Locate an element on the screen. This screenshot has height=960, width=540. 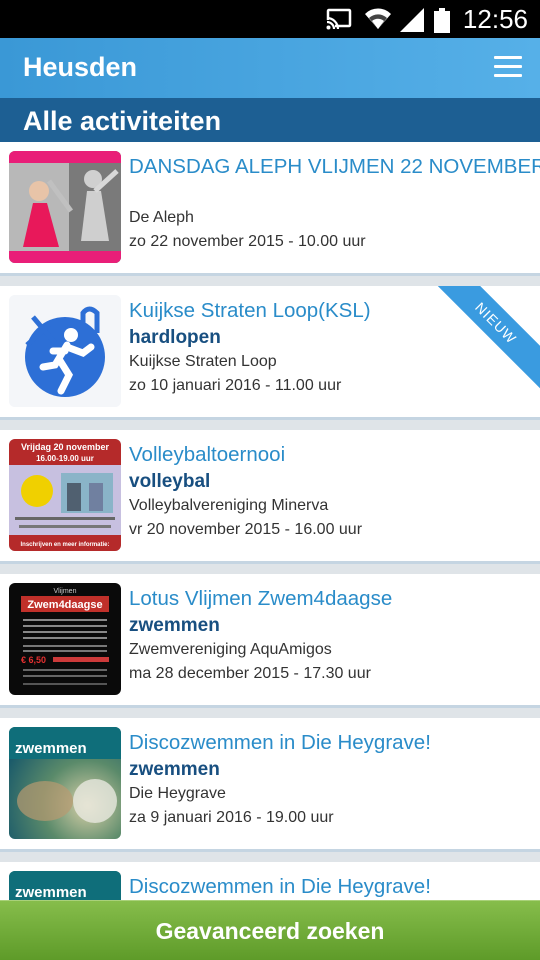
status-time: 12:56 is located at coordinates (495, 19).